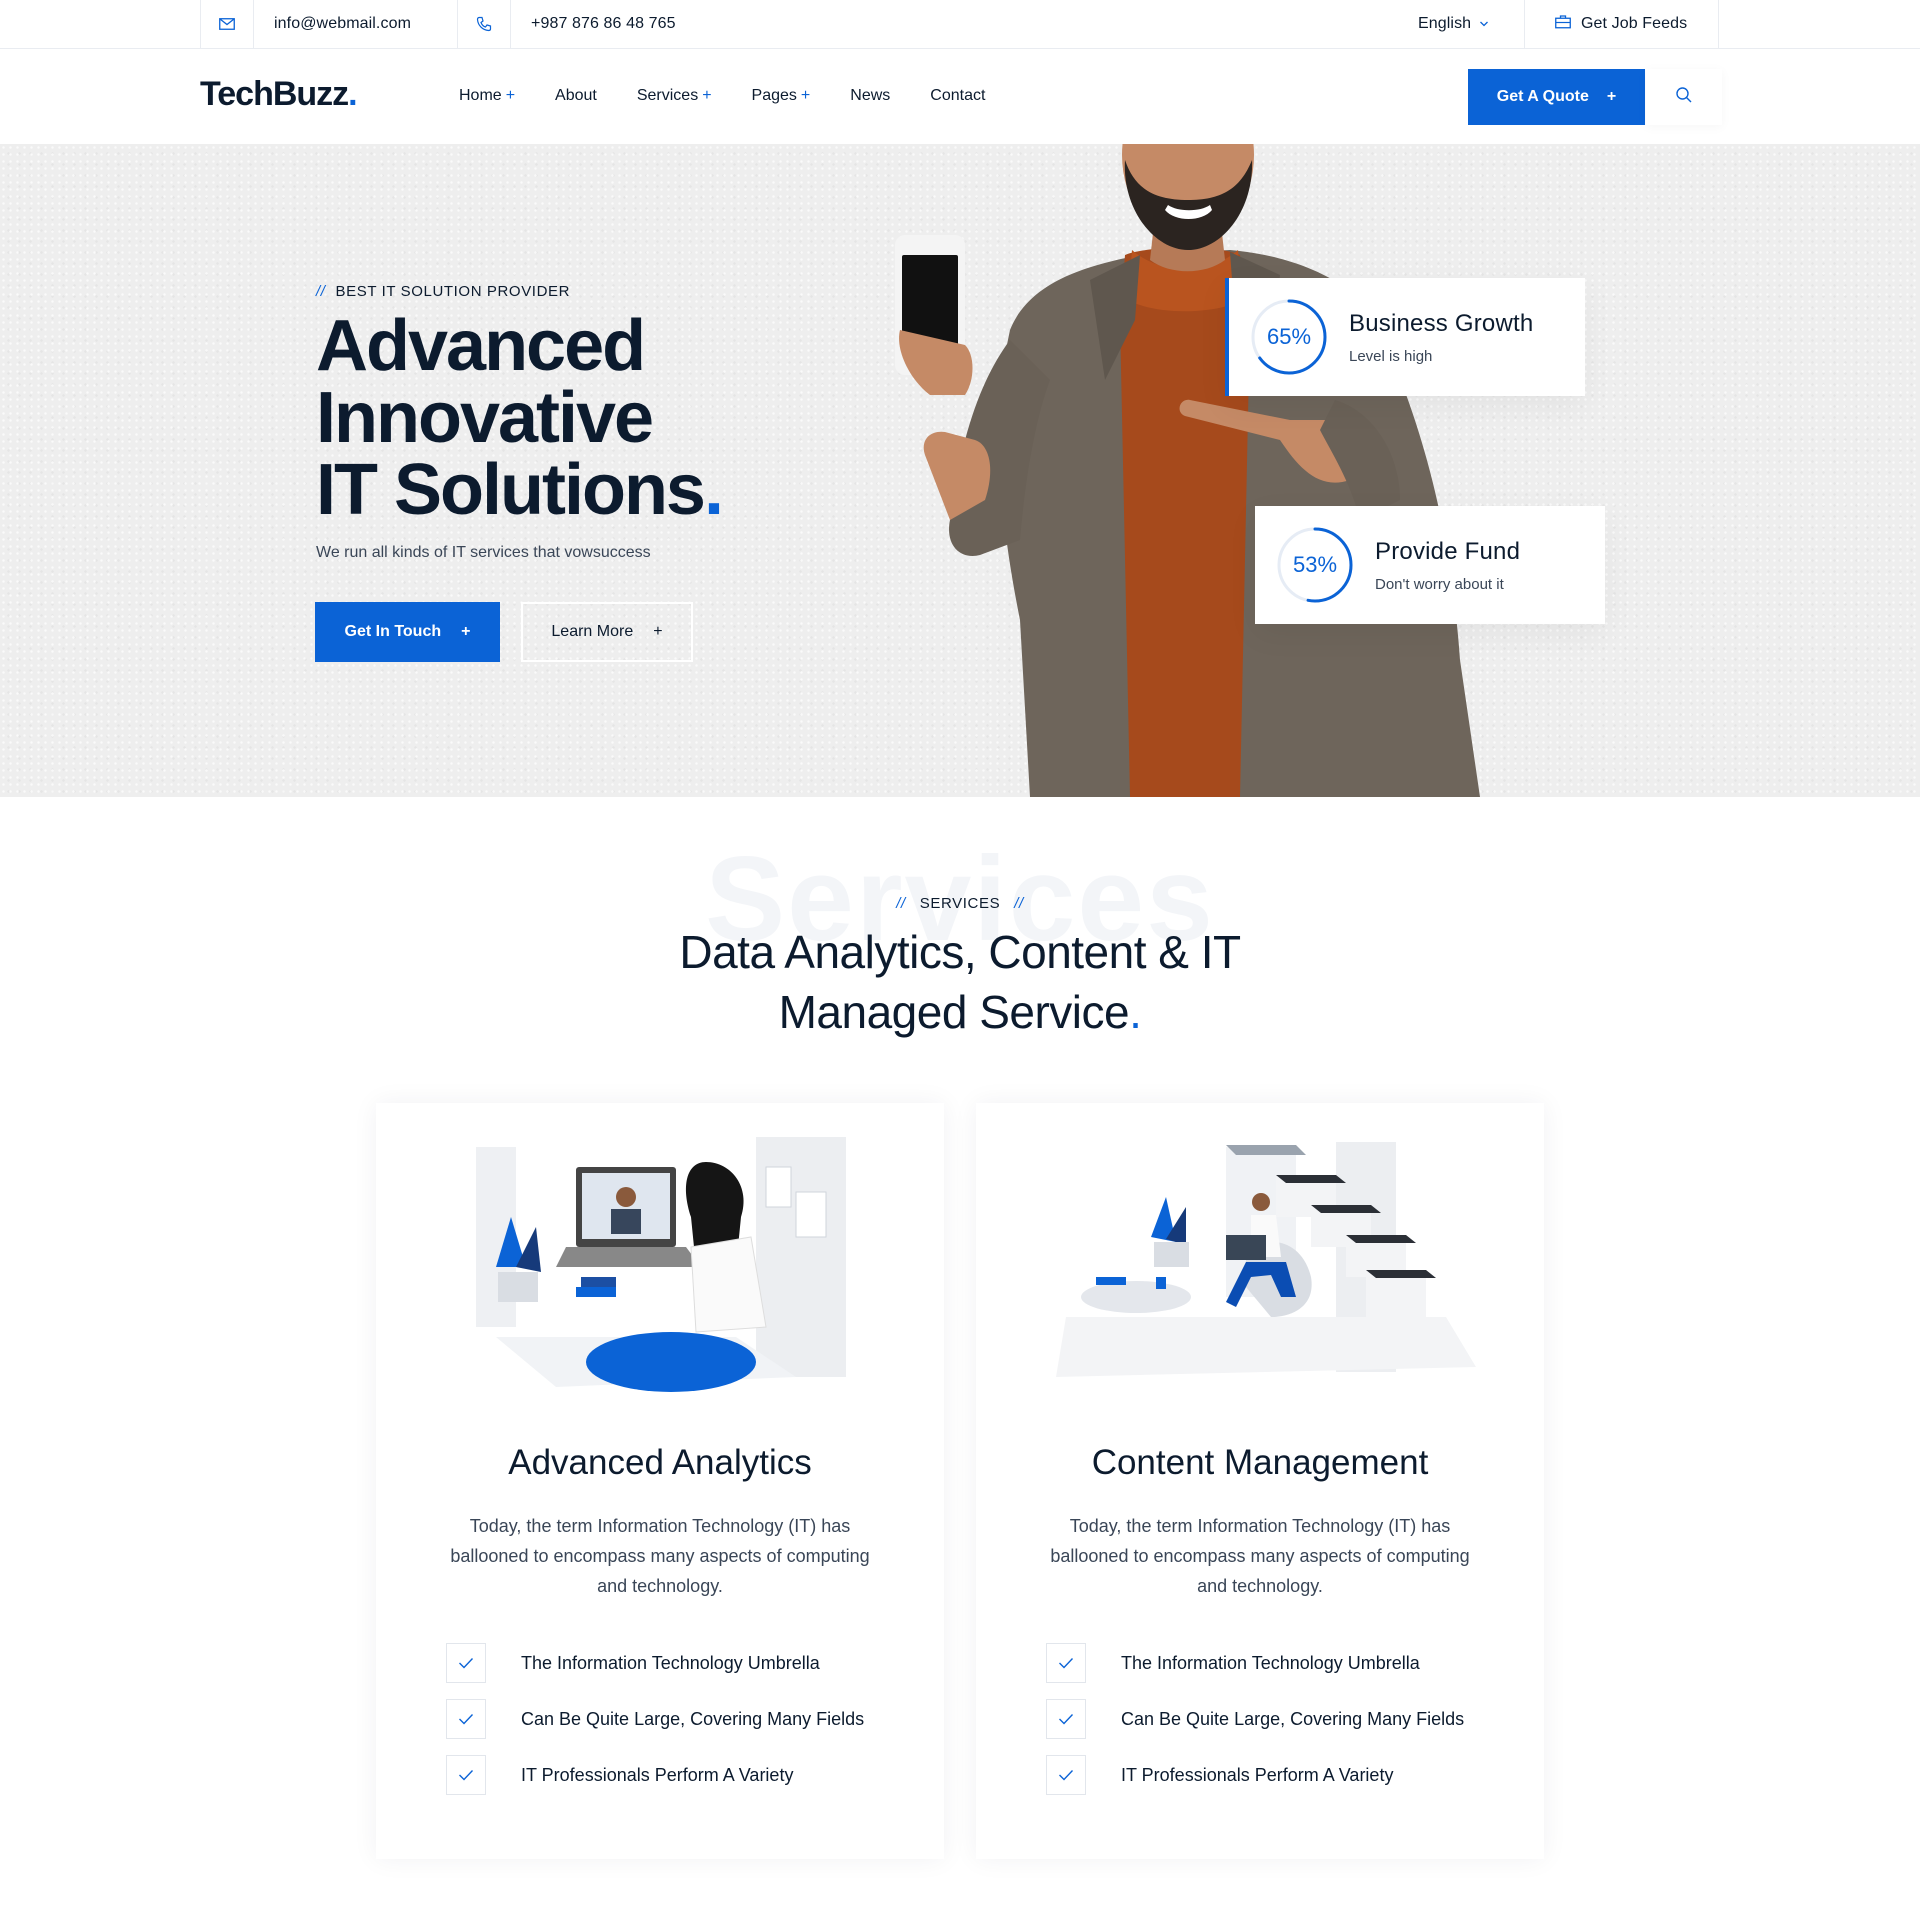  I want to click on percent-label: 53%, so click(1315, 564).